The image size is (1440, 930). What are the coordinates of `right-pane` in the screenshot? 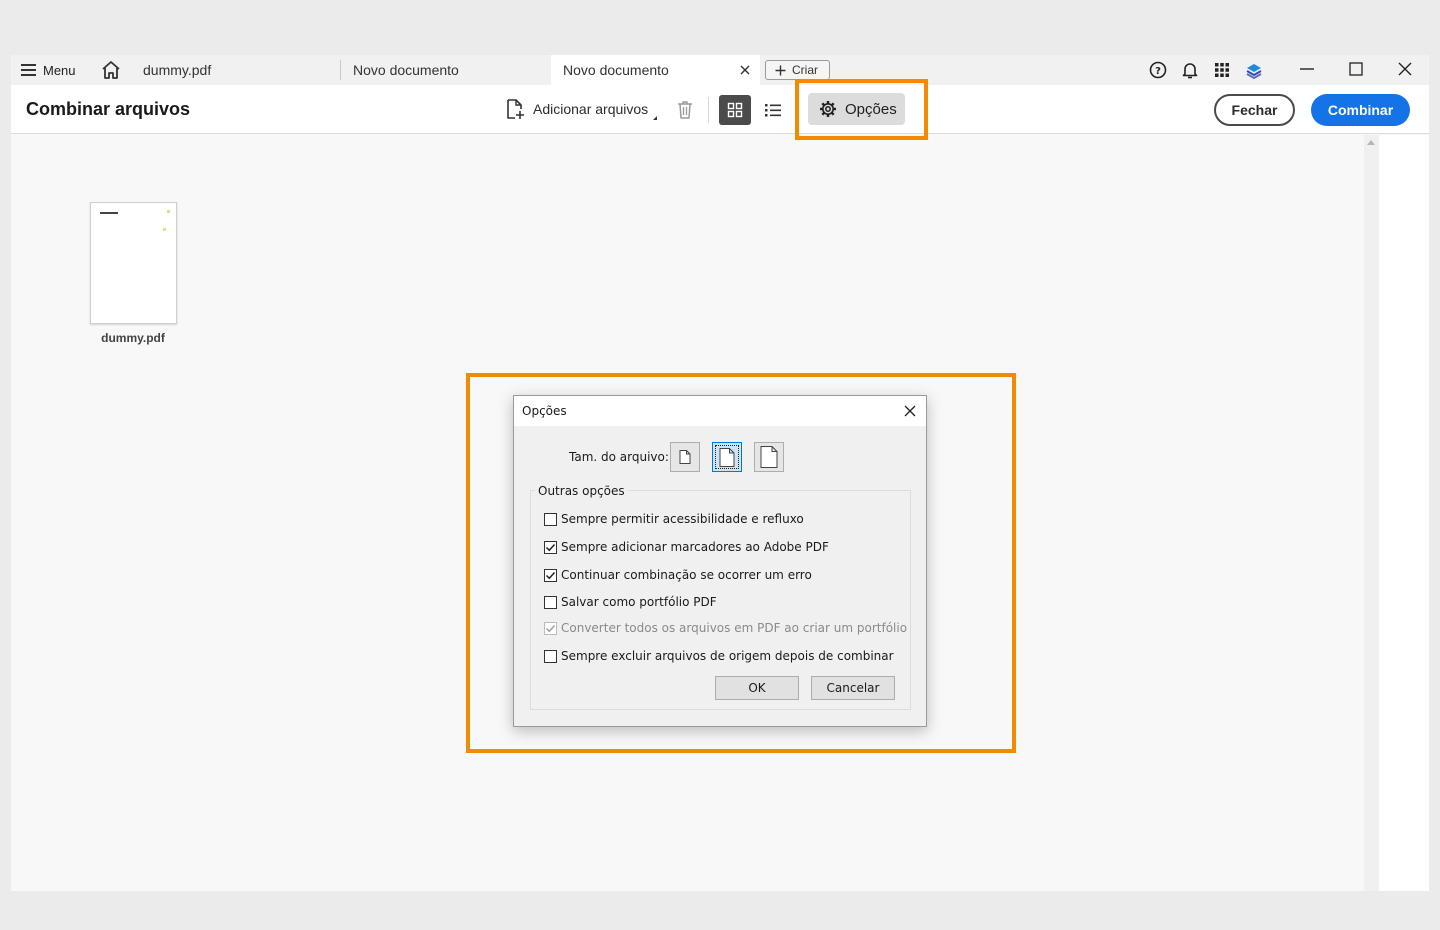 It's located at (1404, 513).